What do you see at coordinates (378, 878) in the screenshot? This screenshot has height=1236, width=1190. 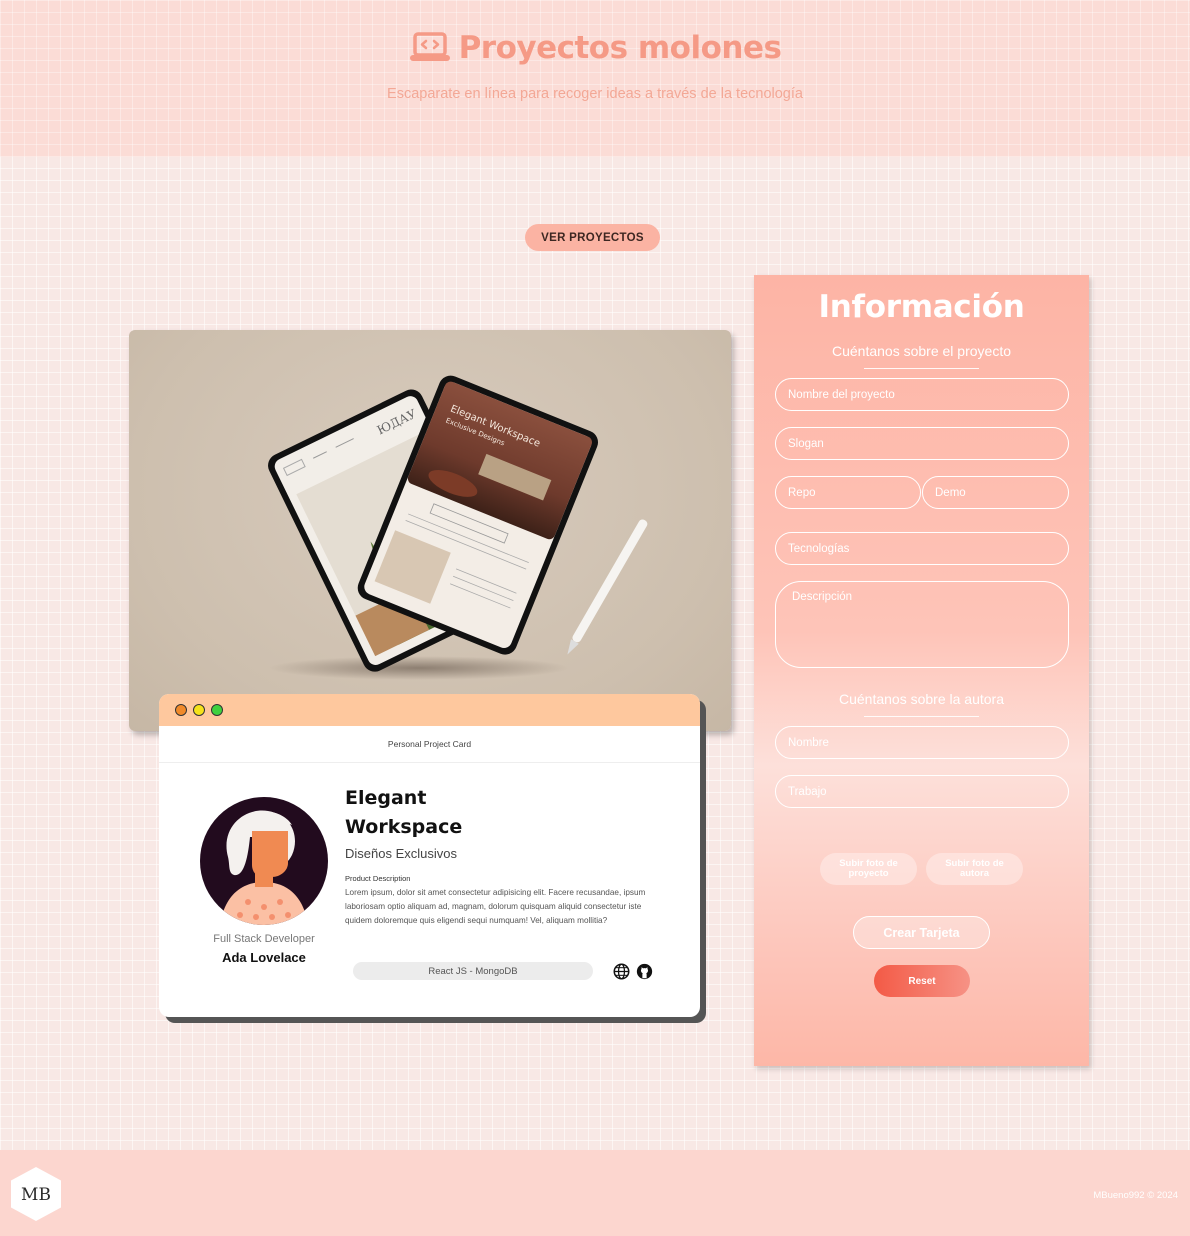 I see `description-label: Product Description` at bounding box center [378, 878].